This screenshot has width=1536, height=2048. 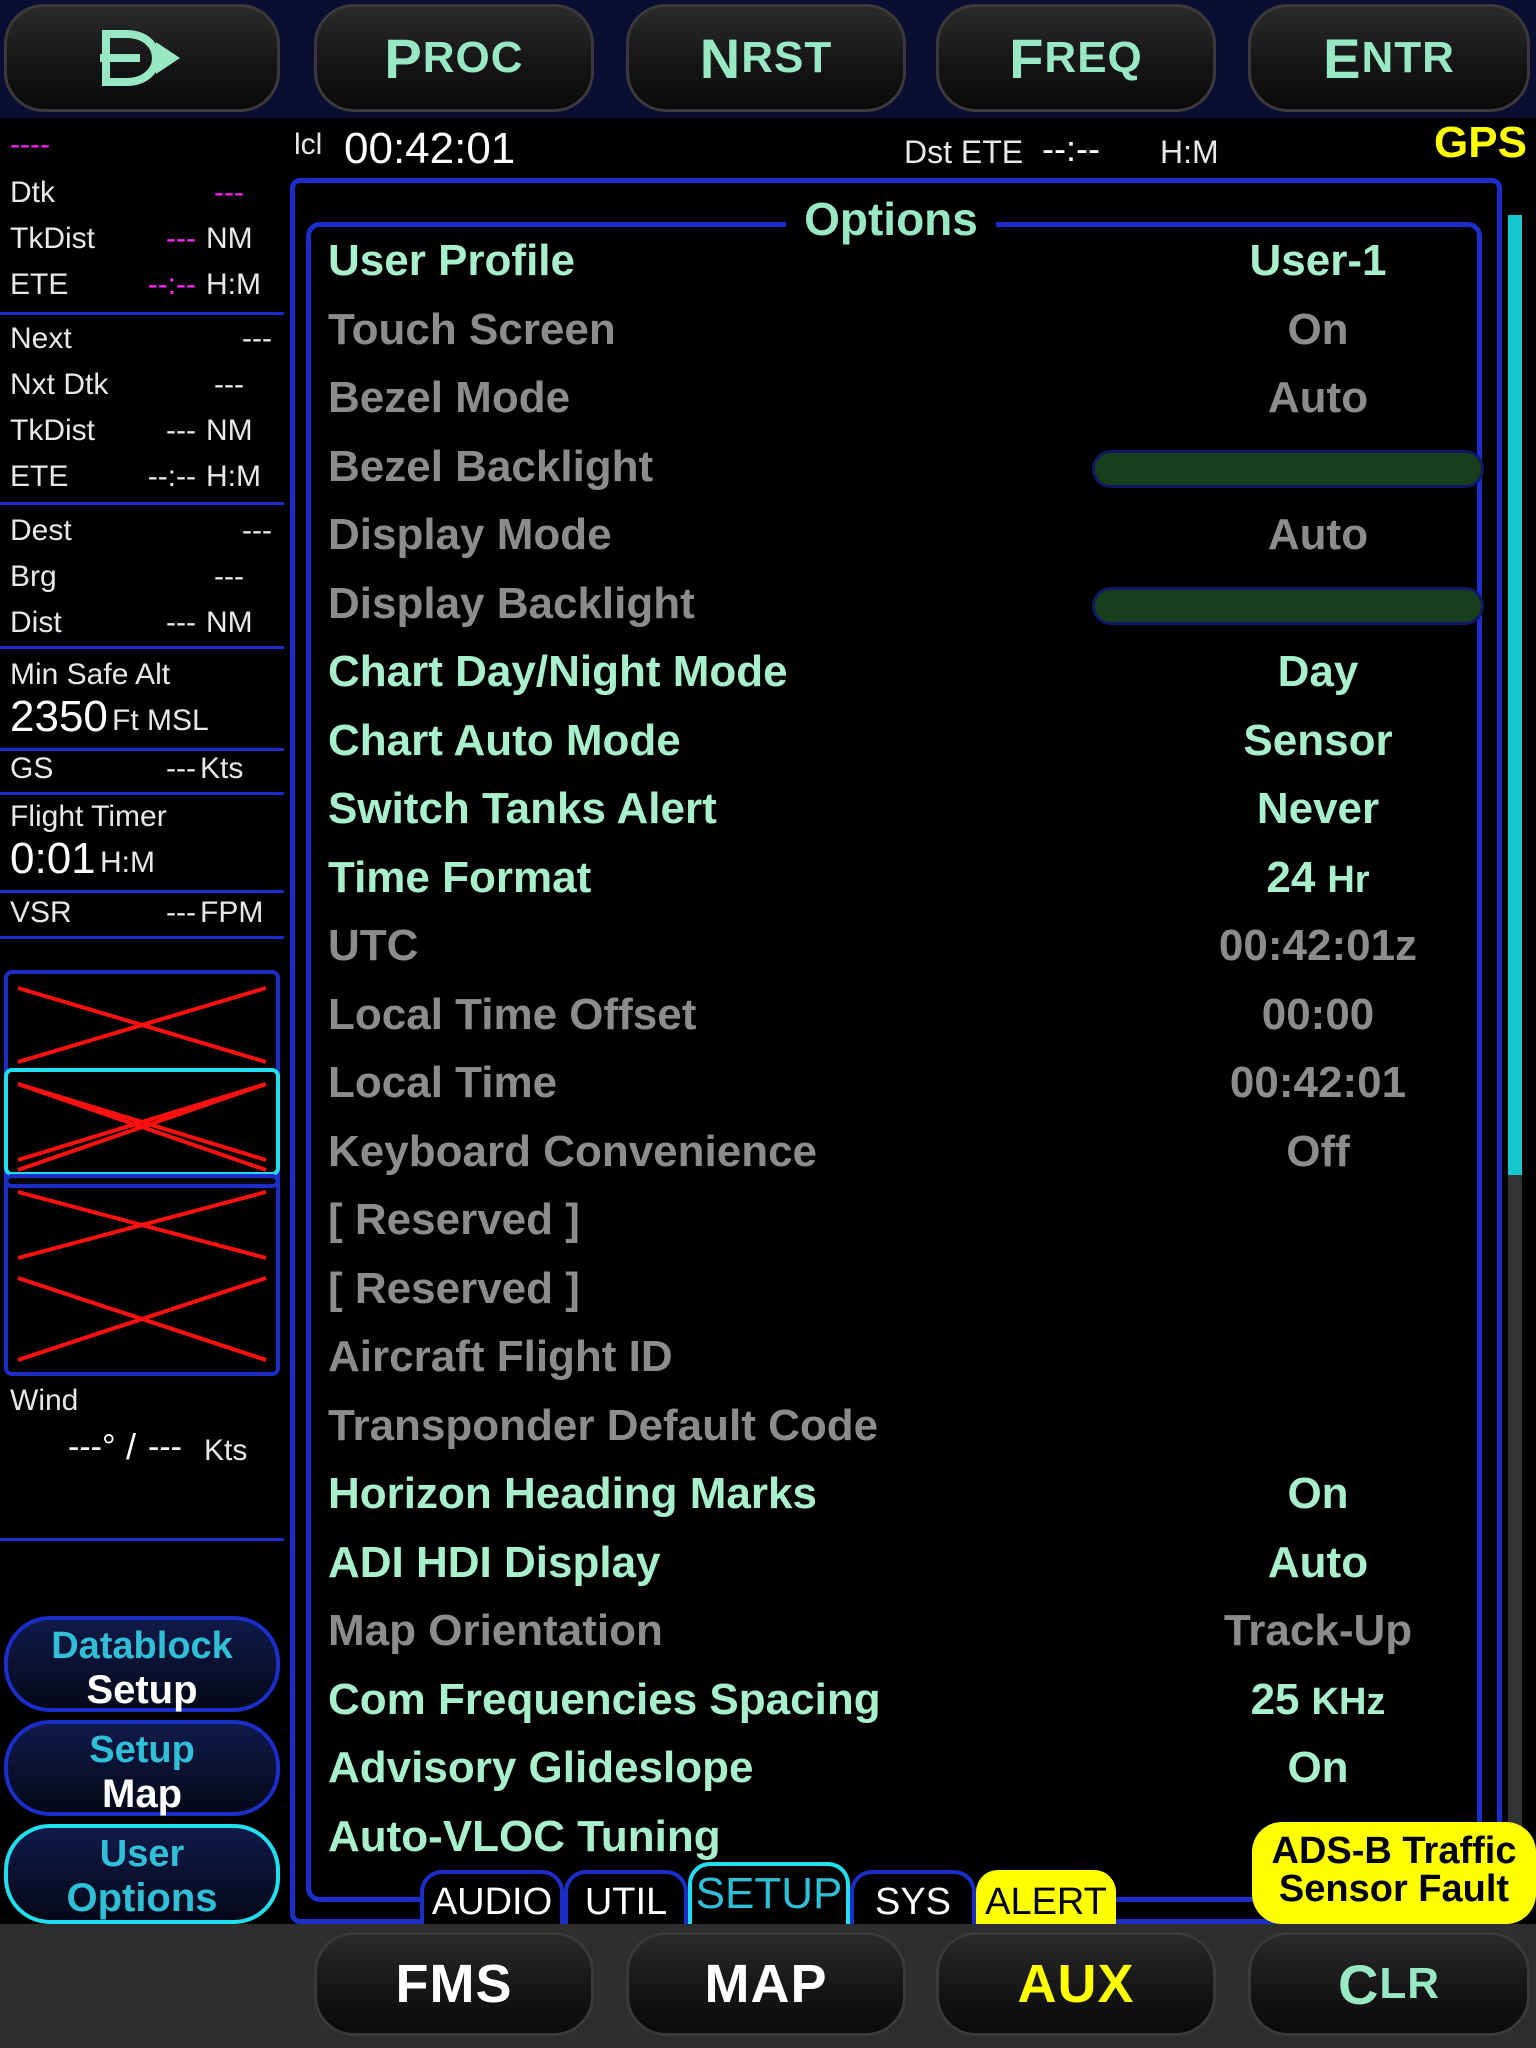 What do you see at coordinates (470, 534) in the screenshot?
I see `option-name: Display Mode` at bounding box center [470, 534].